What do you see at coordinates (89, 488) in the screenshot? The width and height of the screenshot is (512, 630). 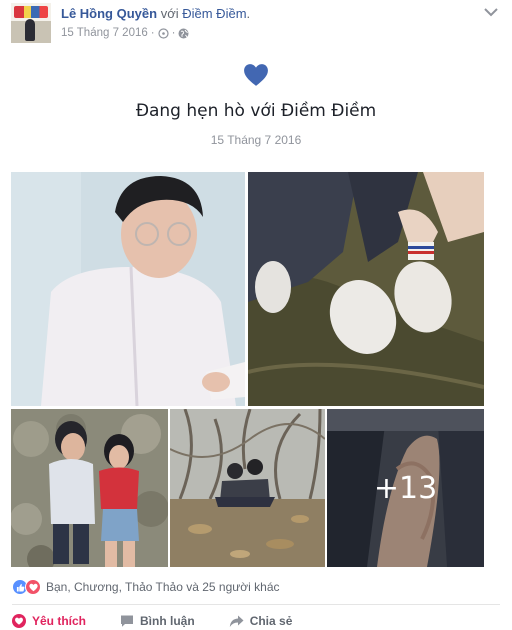 I see `photo-couple-standing` at bounding box center [89, 488].